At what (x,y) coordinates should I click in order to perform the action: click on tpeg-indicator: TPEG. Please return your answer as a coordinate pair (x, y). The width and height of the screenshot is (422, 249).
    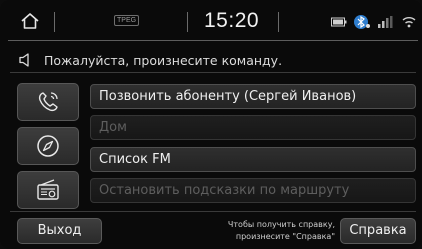
    Looking at the image, I should click on (127, 20).